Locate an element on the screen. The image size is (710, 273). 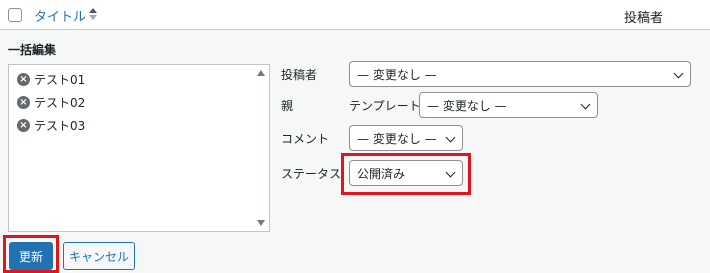
table-header-row: タイトル 投稿者 is located at coordinates (355, 15).